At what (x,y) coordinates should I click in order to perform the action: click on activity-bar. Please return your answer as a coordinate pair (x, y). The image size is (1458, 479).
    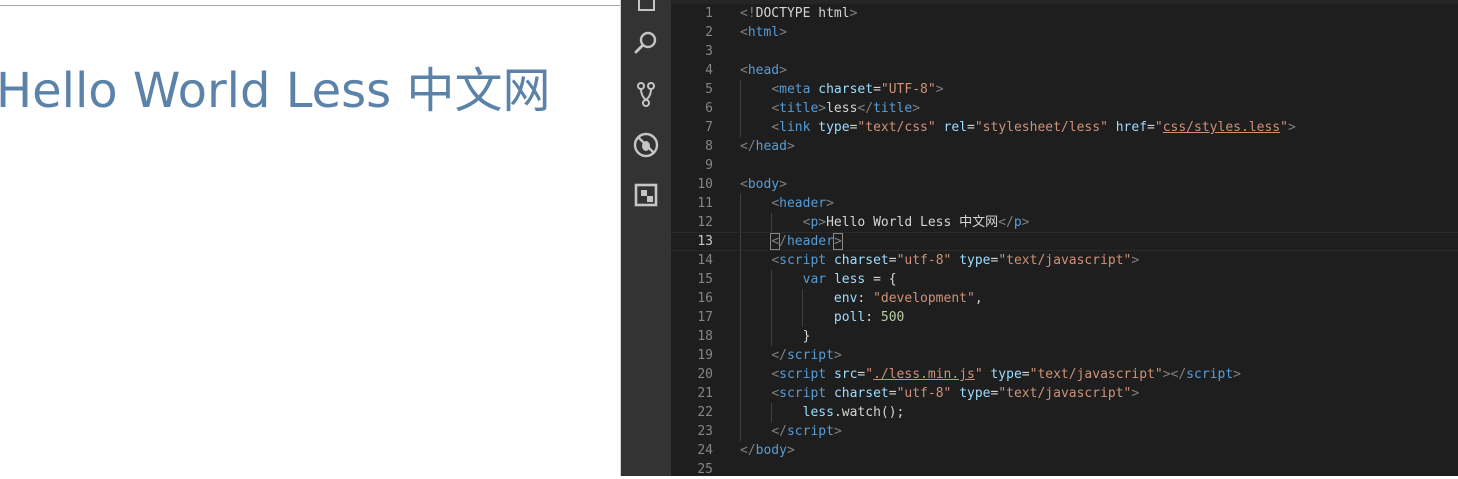
    Looking at the image, I should click on (646, 238).